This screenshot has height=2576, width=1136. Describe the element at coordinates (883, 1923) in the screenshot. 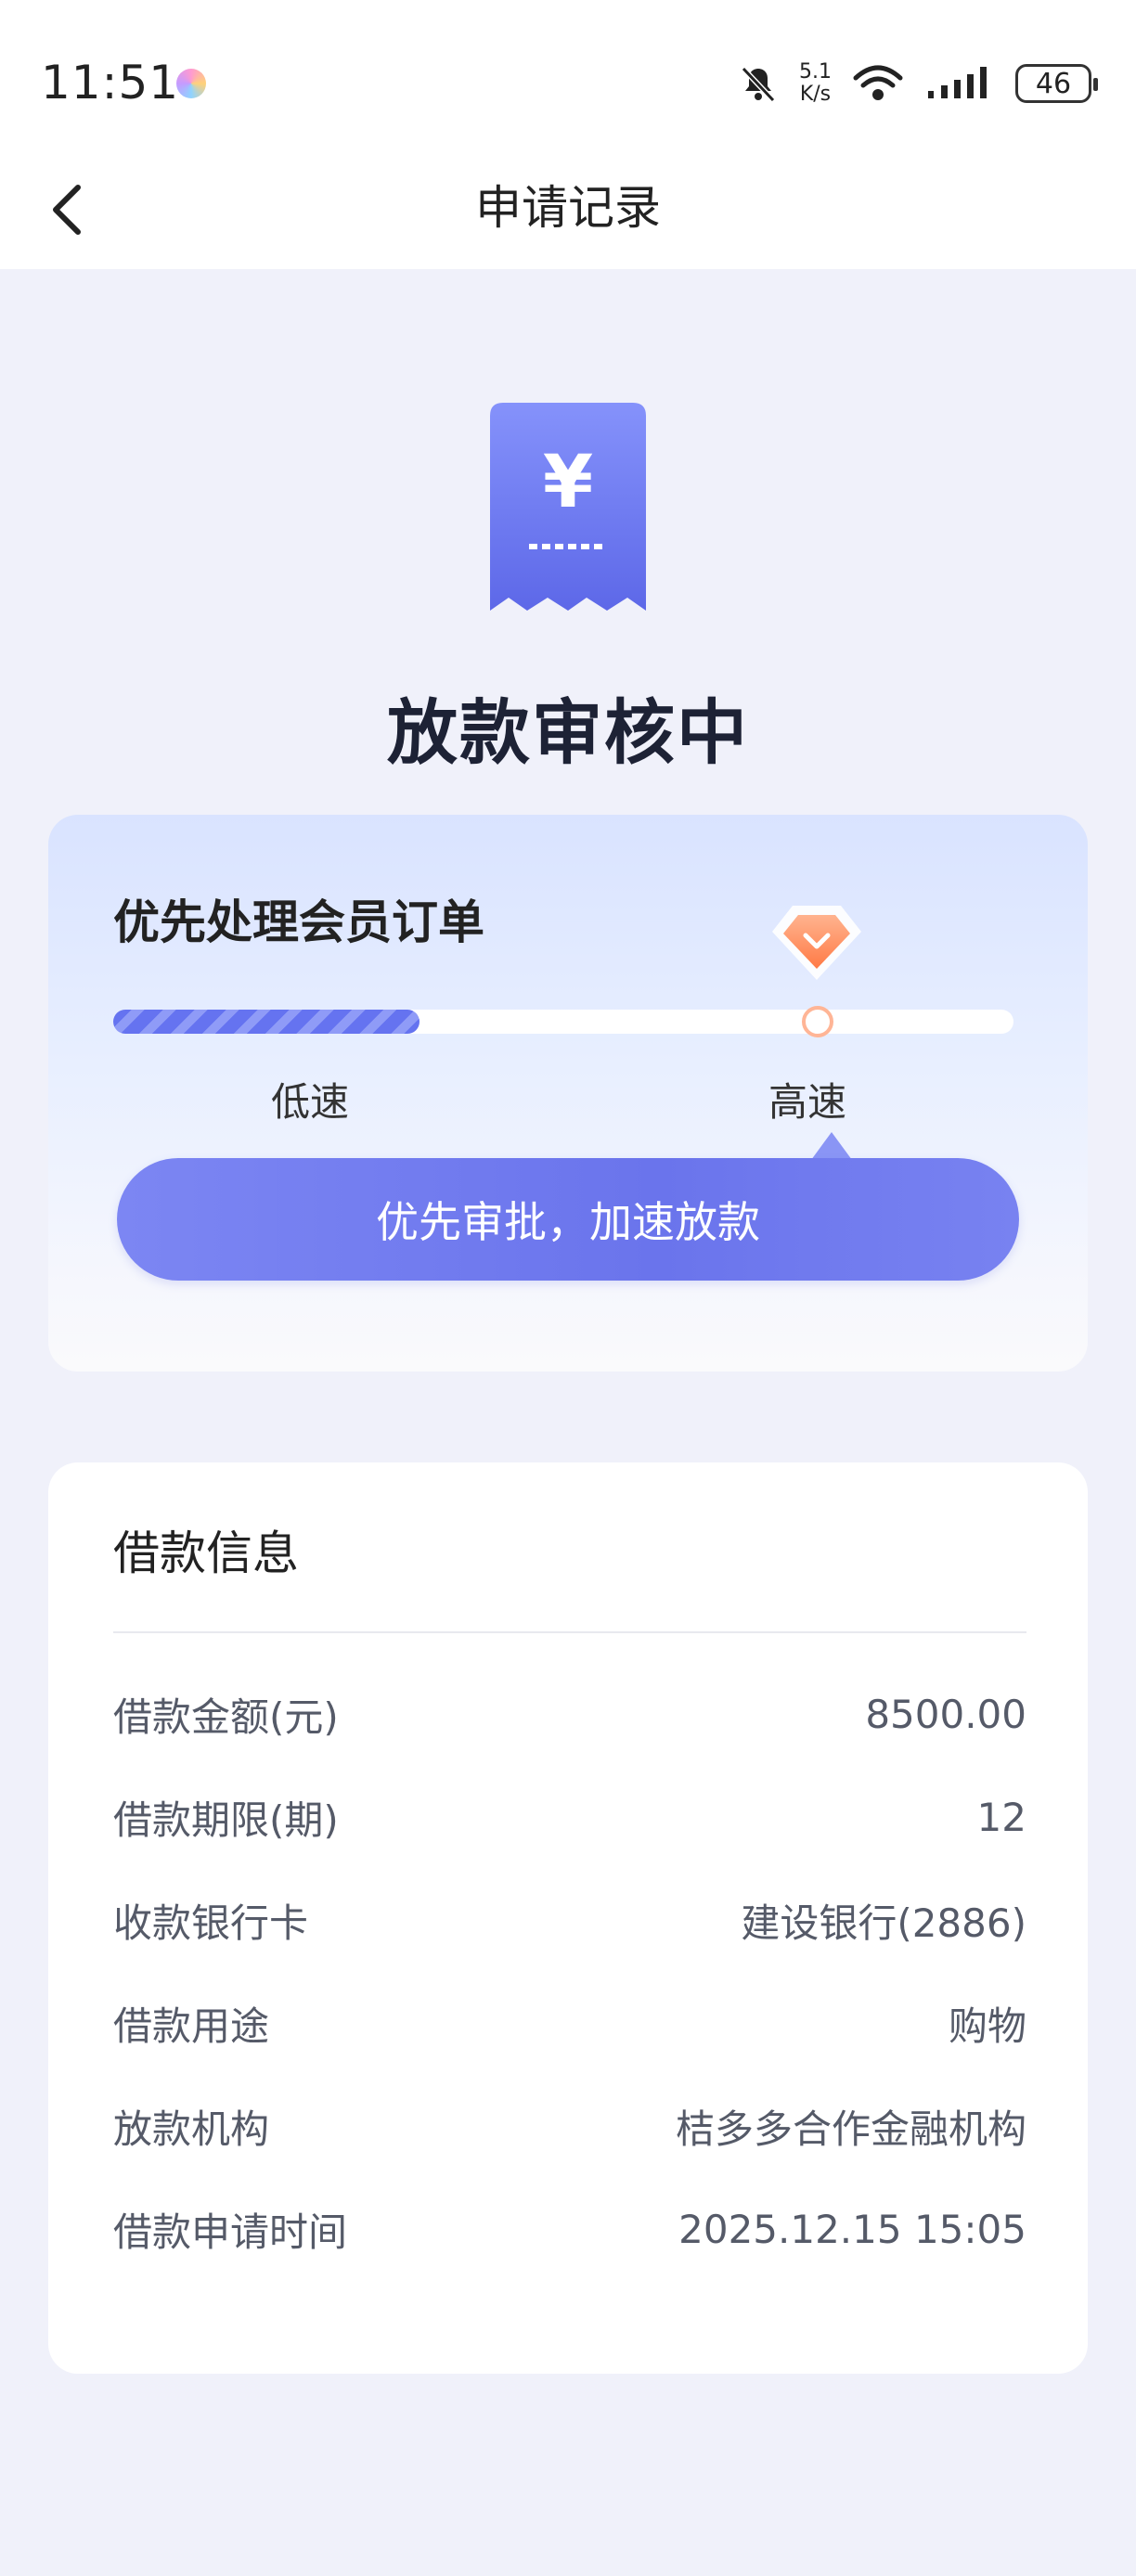

I see `info-value: 建设银行(2886)` at that location.